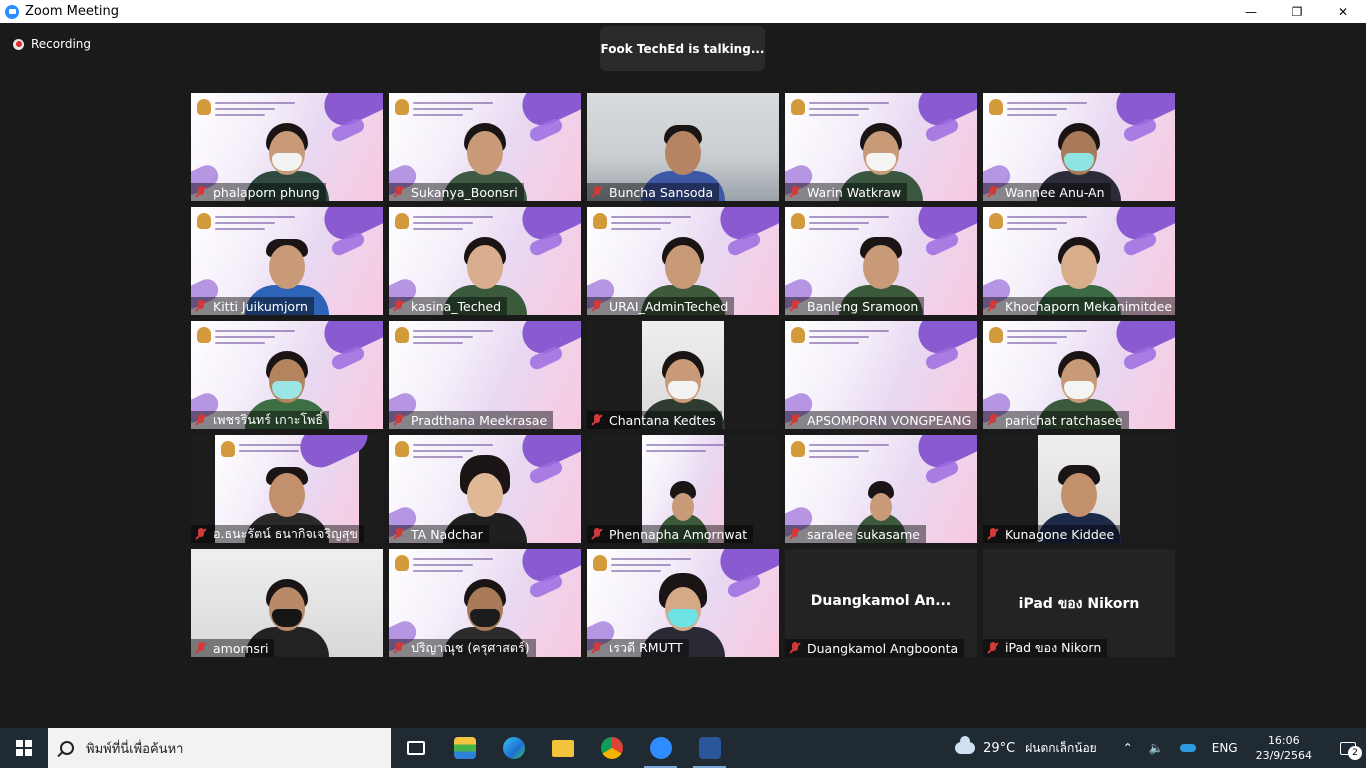 The image size is (1366, 768). Describe the element at coordinates (1355, 753) in the screenshot. I see `notification-badge: 2` at that location.